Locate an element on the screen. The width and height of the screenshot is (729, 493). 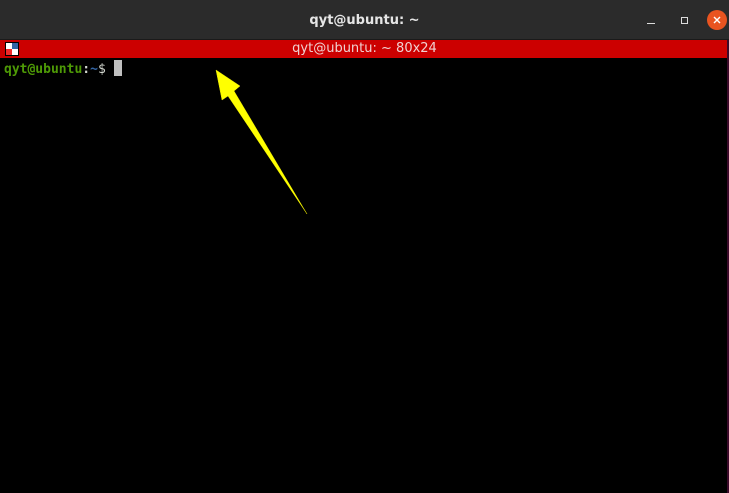
close-button is located at coordinates (717, 20).